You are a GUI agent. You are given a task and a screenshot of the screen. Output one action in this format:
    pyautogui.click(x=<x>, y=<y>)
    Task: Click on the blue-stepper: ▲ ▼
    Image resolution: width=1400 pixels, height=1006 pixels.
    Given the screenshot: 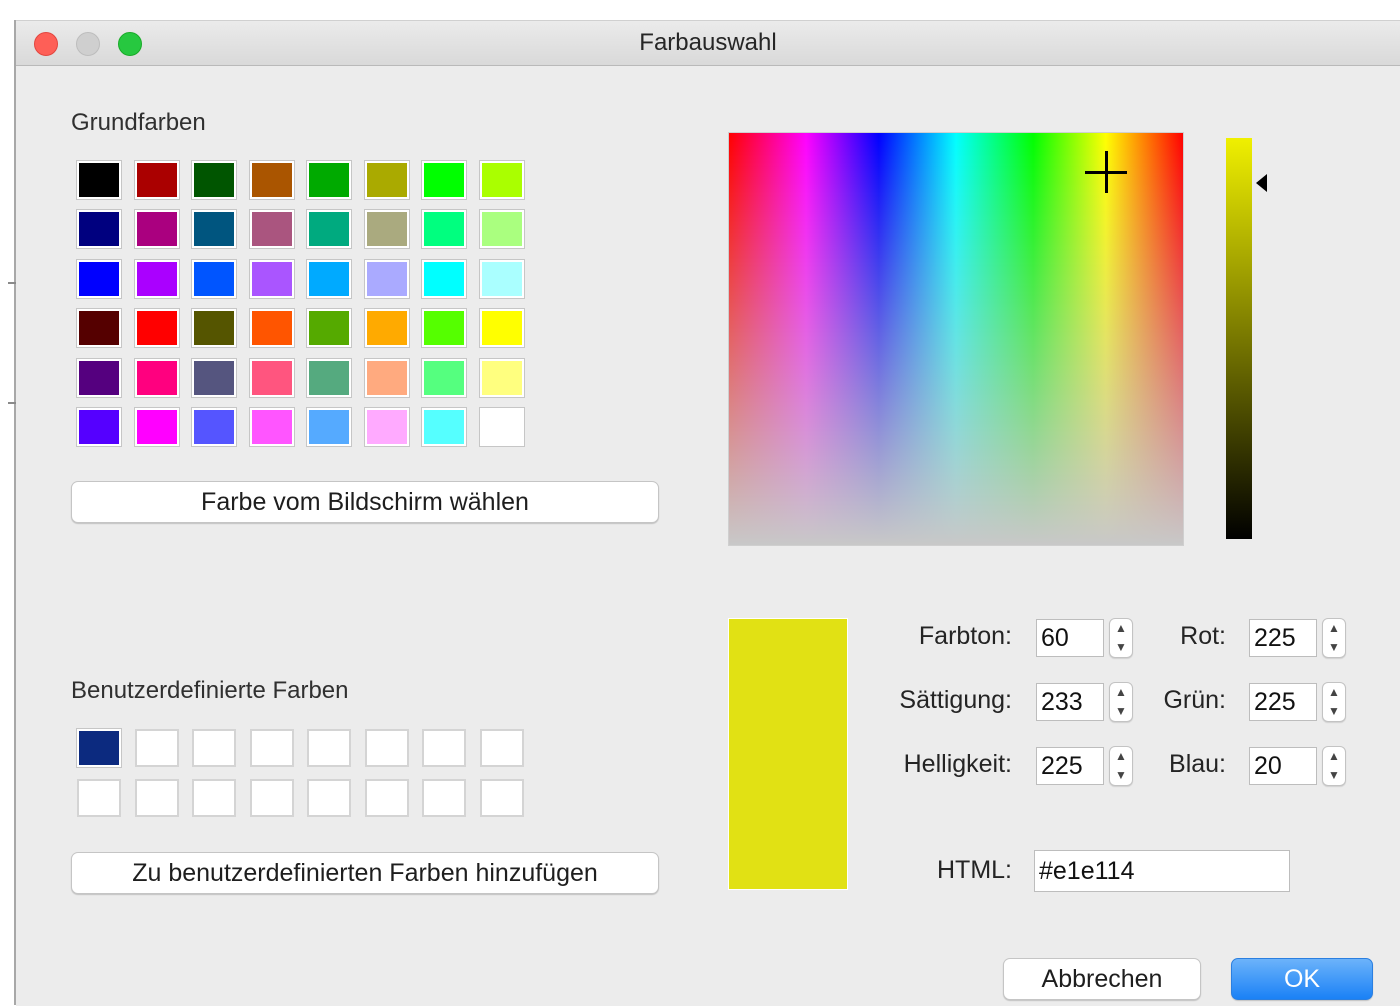 What is the action you would take?
    pyautogui.click(x=1334, y=766)
    